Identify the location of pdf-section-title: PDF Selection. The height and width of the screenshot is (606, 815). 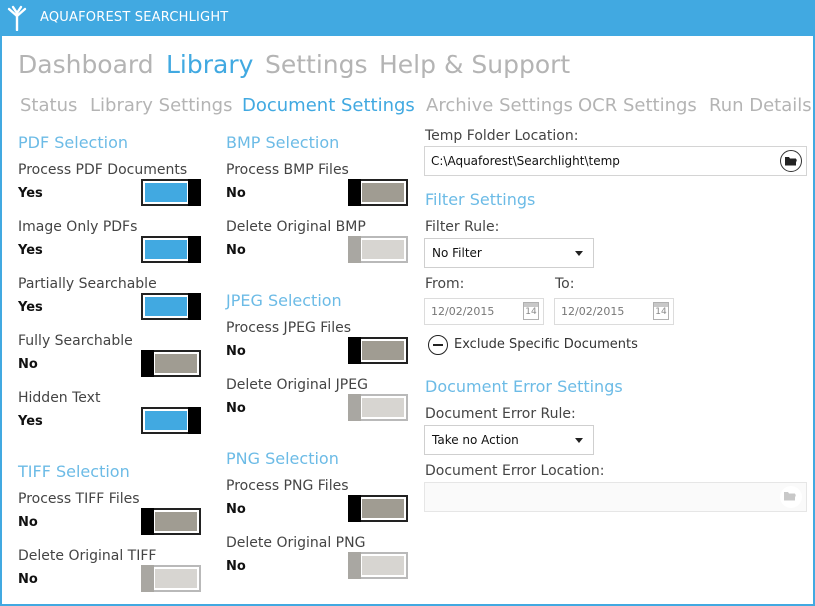
(73, 142).